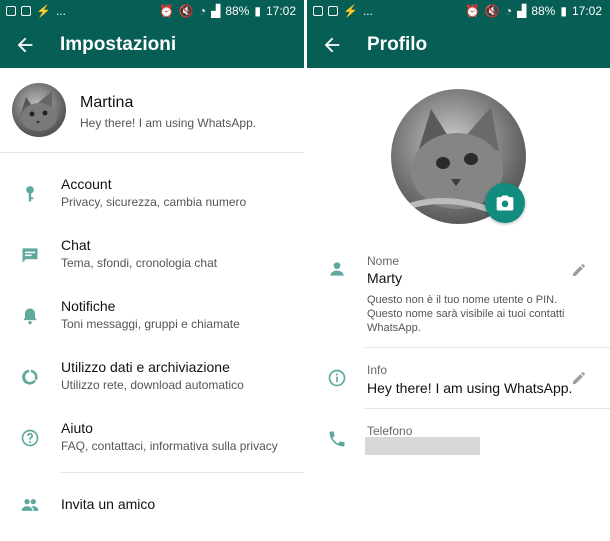 This screenshot has height=541, width=610. I want to click on profile-status: Hey there! I am using WhatsApp., so click(168, 123).